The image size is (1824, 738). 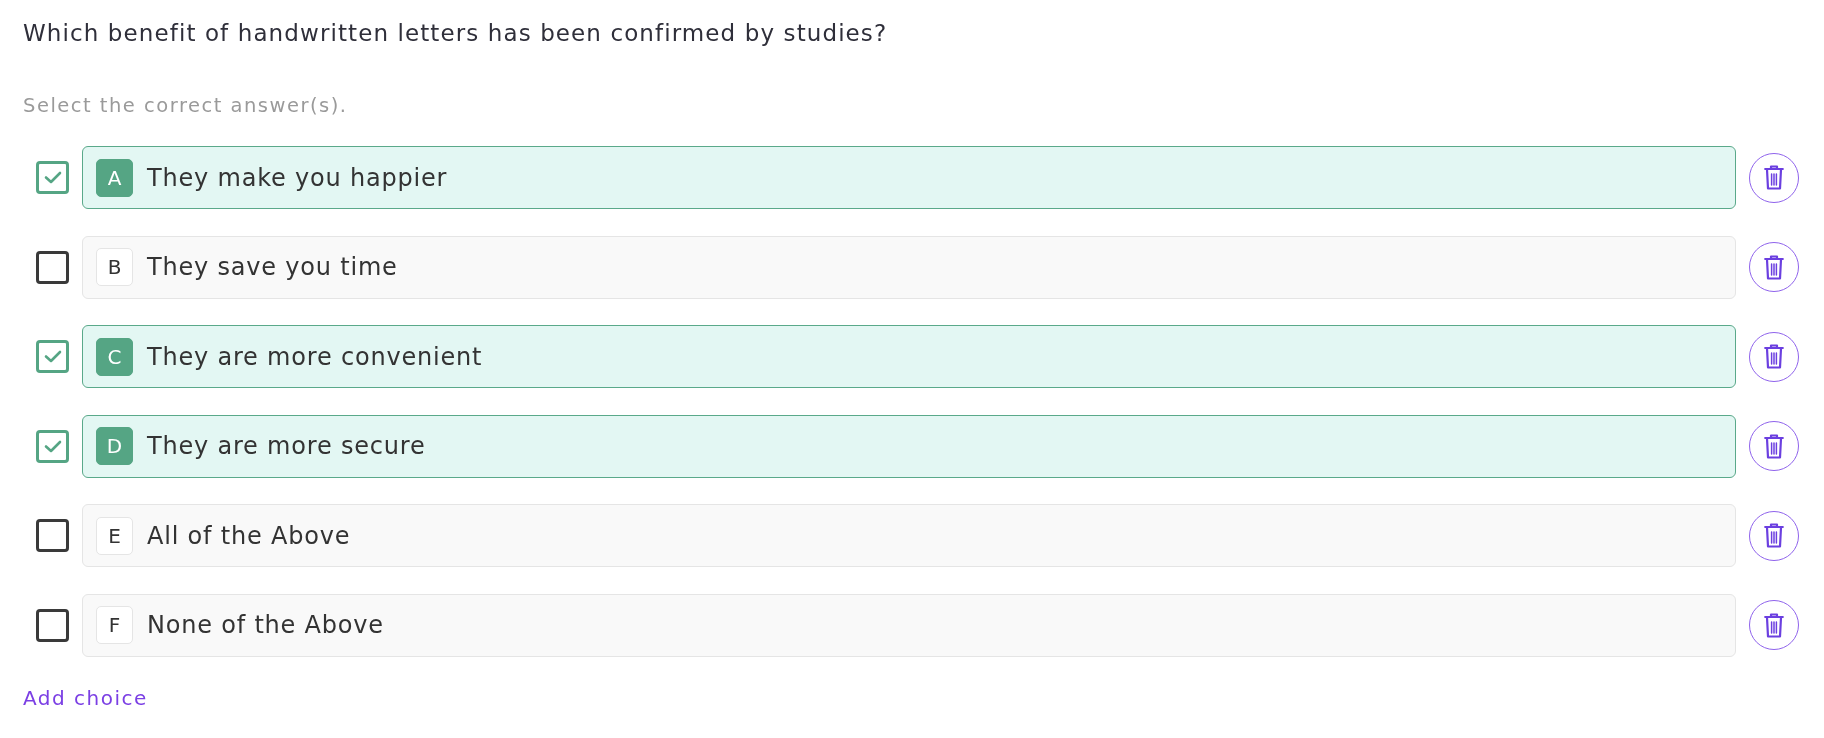 What do you see at coordinates (114, 625) in the screenshot?
I see `choice-letter: F` at bounding box center [114, 625].